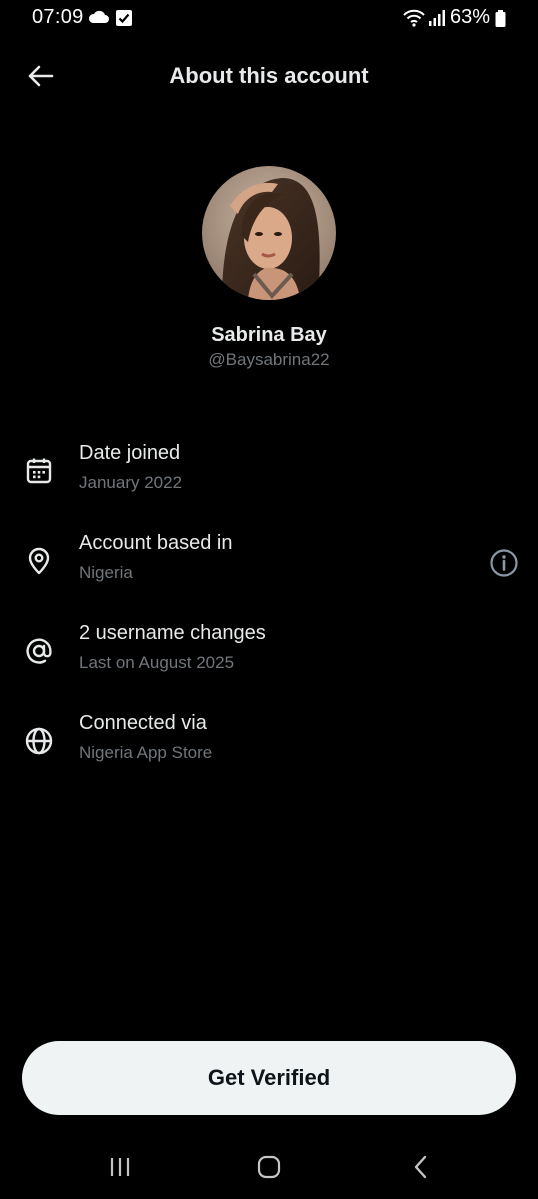 This screenshot has height=1199, width=538. Describe the element at coordinates (269, 359) in the screenshot. I see `profile-handle: @Baysabrina22` at that location.